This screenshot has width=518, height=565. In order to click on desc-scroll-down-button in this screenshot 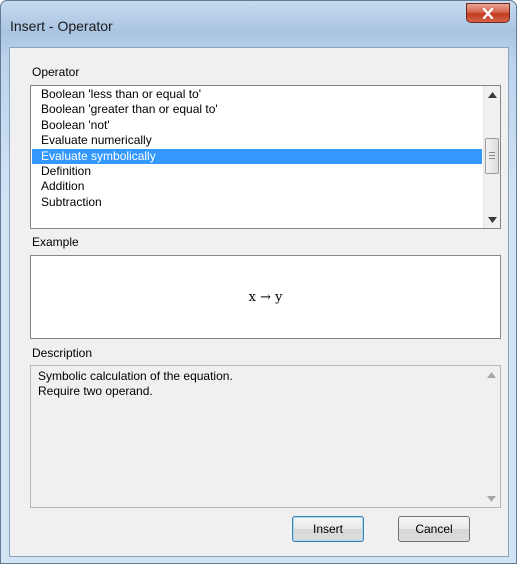, I will do `click(491, 498)`.